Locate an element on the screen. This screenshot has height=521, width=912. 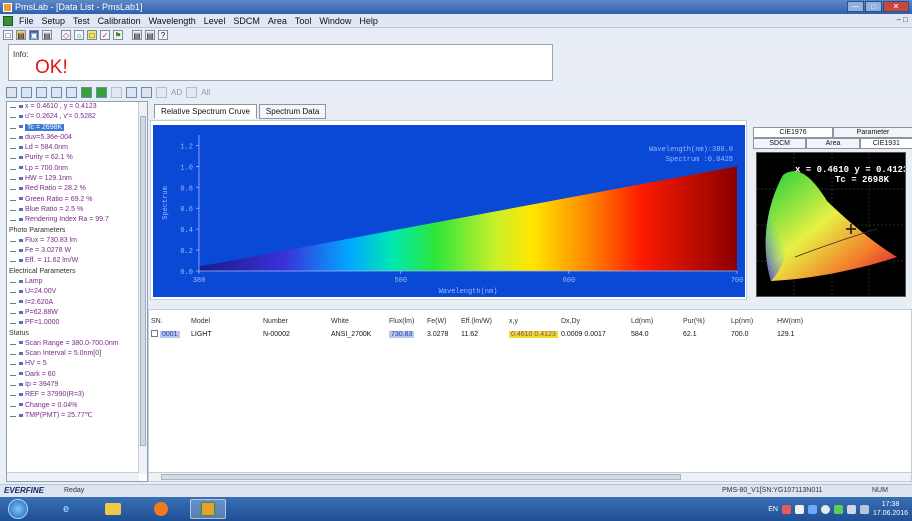
menu-area: Area is located at coordinates (277, 21).